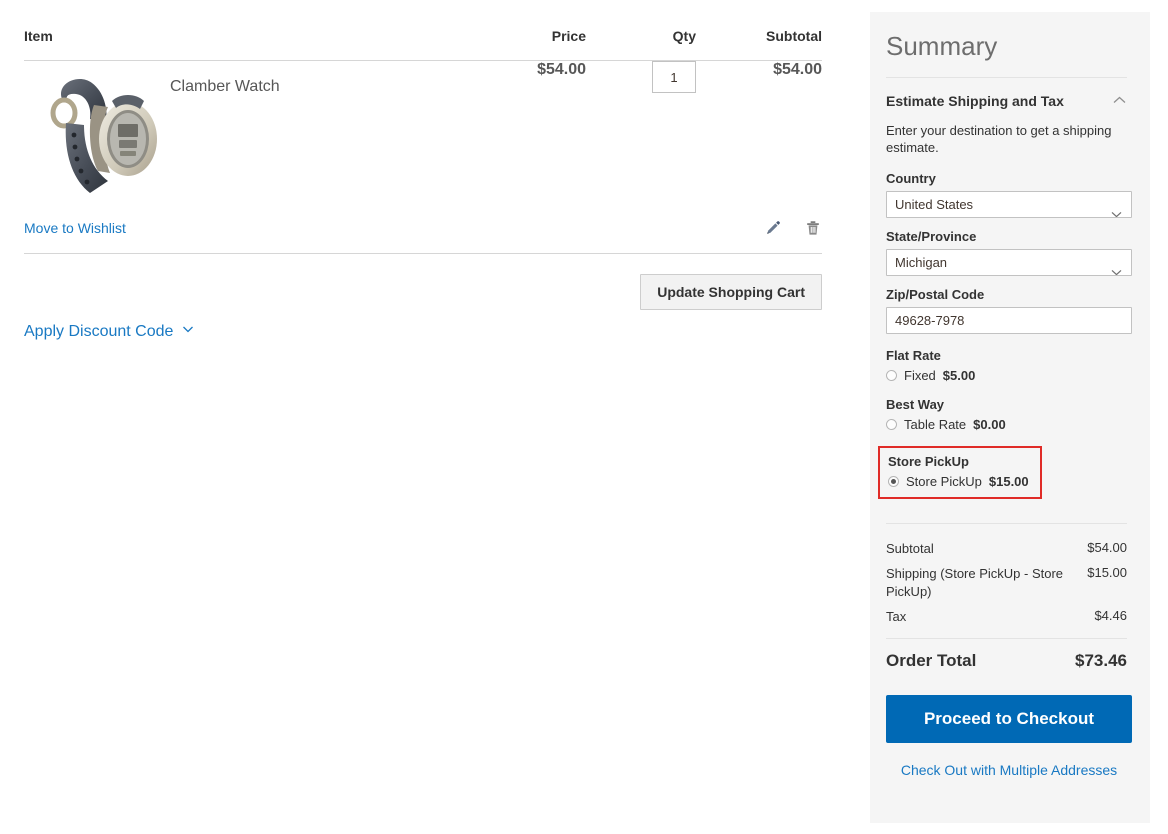 The height and width of the screenshot is (834, 1168). I want to click on column-header-qty: Qty, so click(641, 30).